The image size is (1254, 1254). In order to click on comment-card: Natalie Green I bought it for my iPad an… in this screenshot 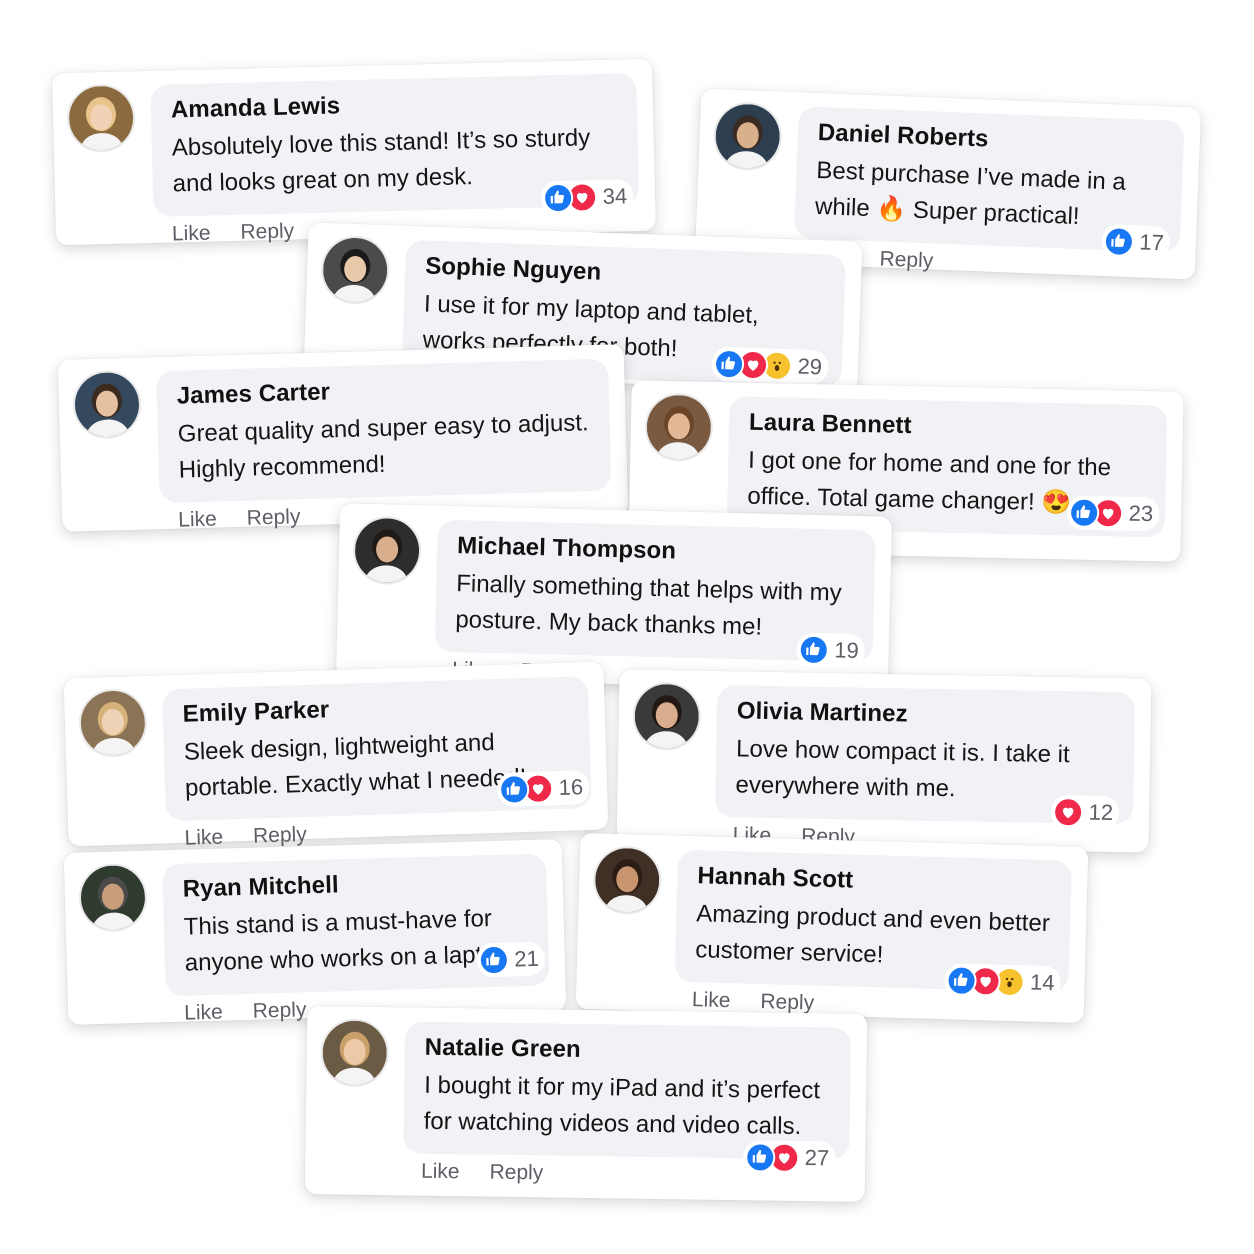, I will do `click(586, 1104)`.